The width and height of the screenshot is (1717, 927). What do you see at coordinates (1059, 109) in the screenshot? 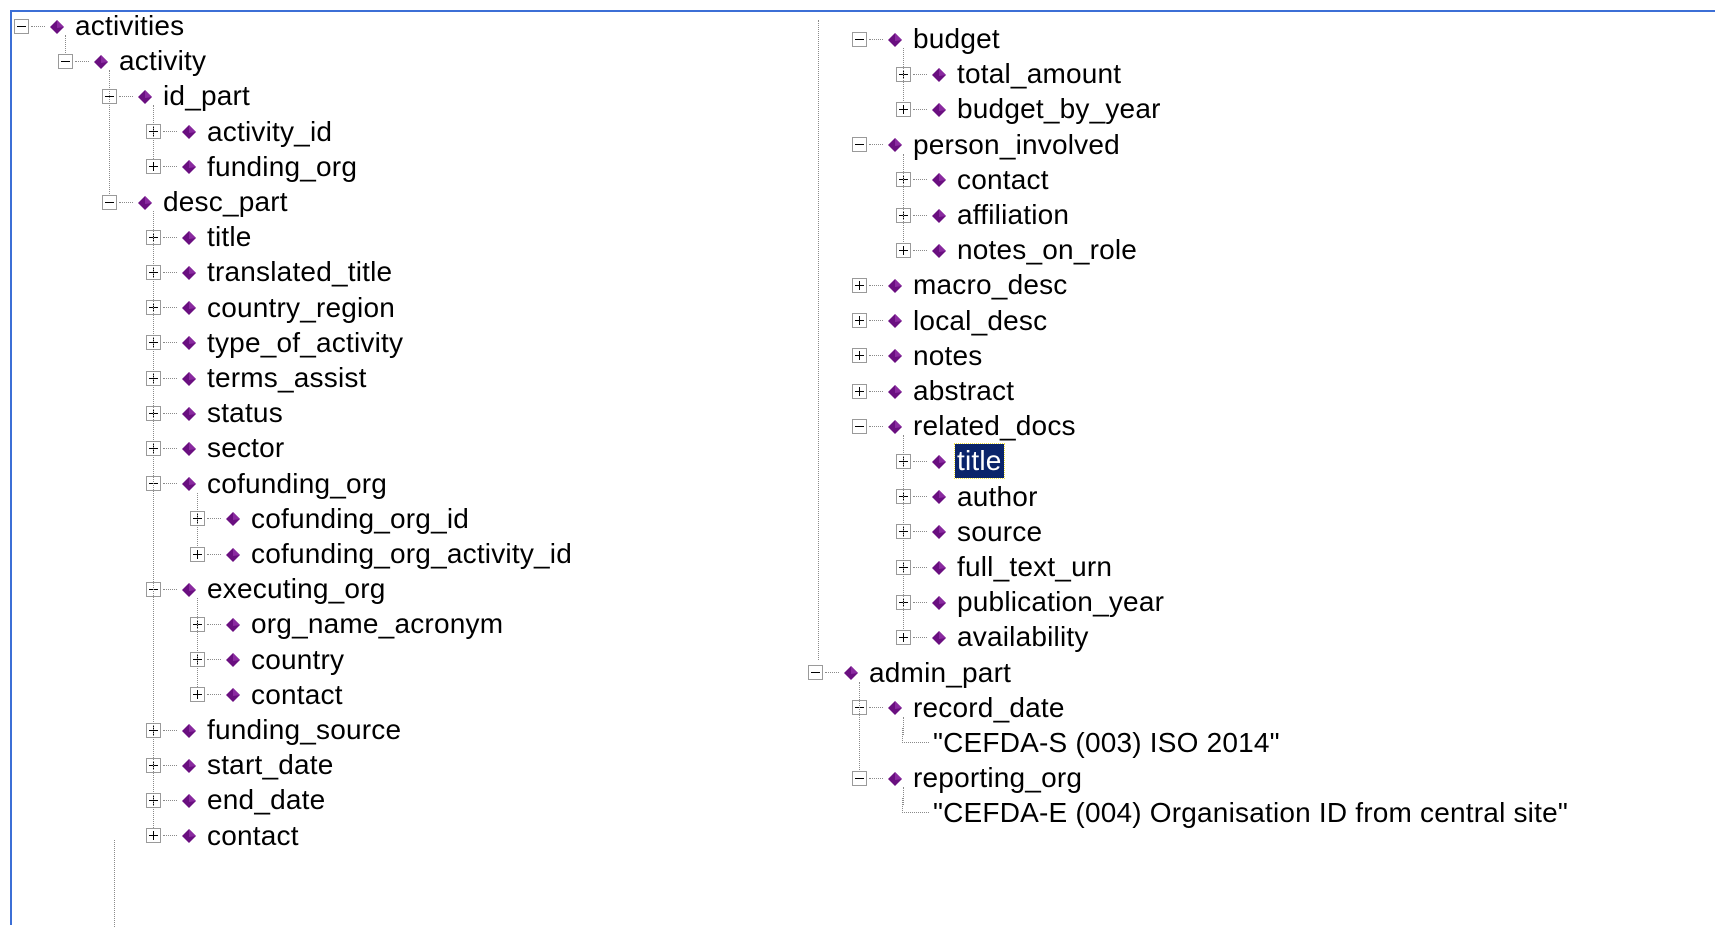
I see `node-label: budget_by_year` at bounding box center [1059, 109].